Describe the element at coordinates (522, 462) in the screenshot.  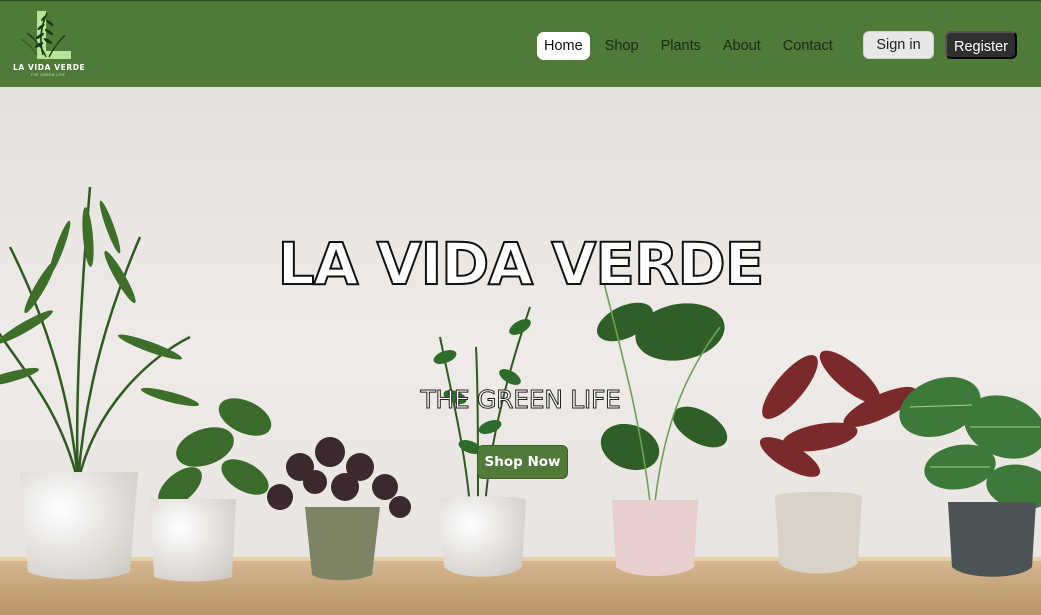
I see `shop-now-button: Shop Now` at that location.